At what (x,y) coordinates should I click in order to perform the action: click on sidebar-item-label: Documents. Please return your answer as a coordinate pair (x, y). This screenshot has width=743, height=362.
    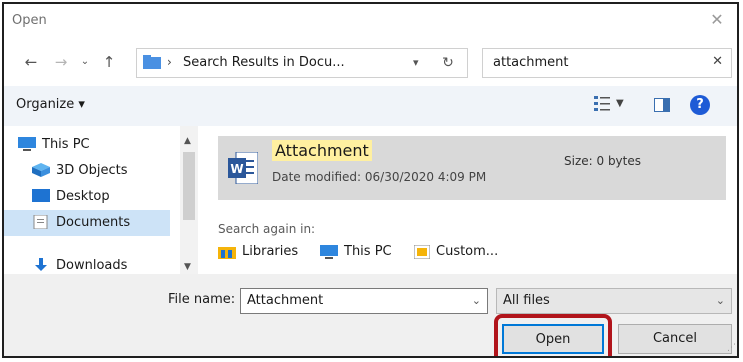
    Looking at the image, I should click on (93, 222).